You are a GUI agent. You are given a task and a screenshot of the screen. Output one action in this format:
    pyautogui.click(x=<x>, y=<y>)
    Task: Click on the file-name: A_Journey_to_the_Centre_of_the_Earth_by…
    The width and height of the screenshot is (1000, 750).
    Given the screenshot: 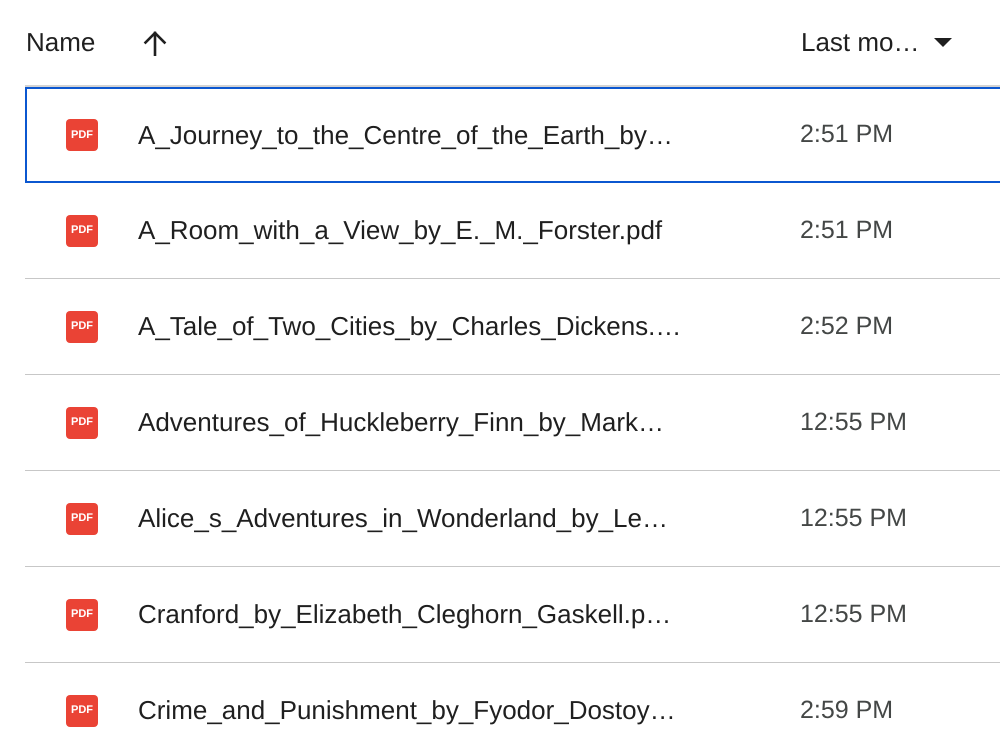 What is the action you would take?
    pyautogui.click(x=405, y=135)
    